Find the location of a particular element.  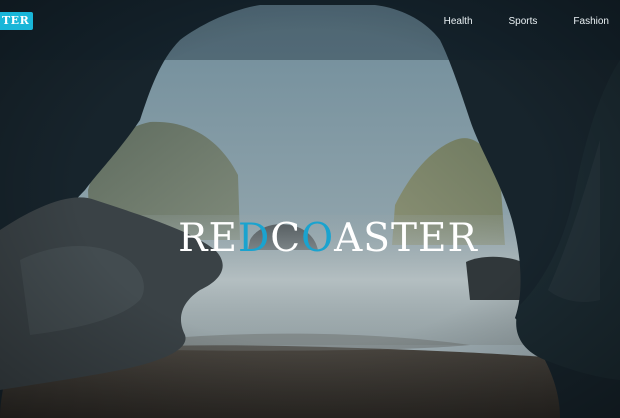

nav-link-fashion: Fashion is located at coordinates (591, 22).